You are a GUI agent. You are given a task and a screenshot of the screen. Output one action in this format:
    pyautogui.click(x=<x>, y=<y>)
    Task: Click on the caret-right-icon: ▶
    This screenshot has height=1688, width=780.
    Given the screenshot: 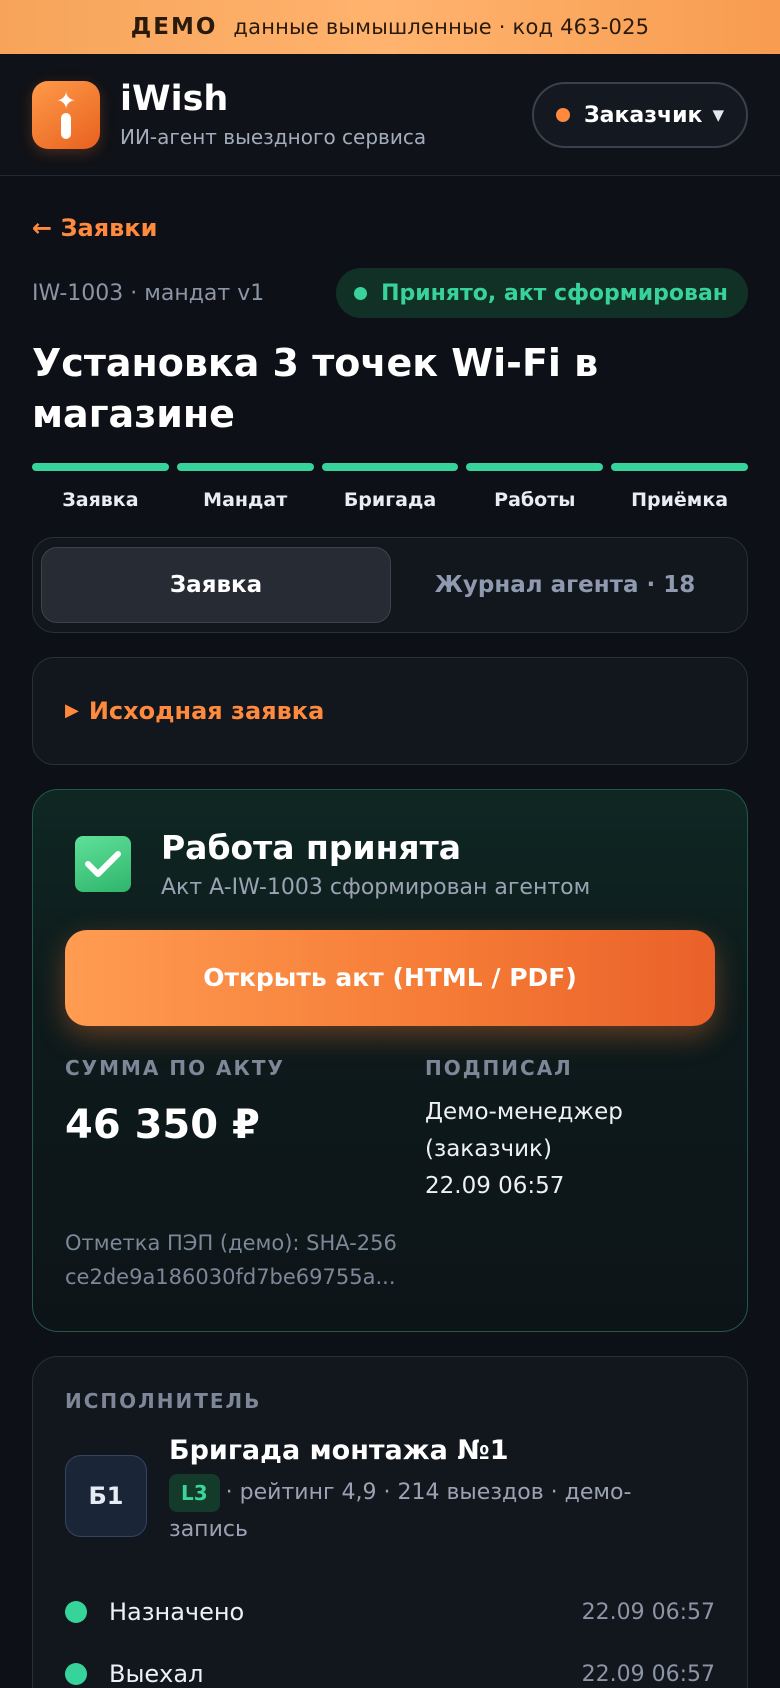 What is the action you would take?
    pyautogui.click(x=72, y=711)
    